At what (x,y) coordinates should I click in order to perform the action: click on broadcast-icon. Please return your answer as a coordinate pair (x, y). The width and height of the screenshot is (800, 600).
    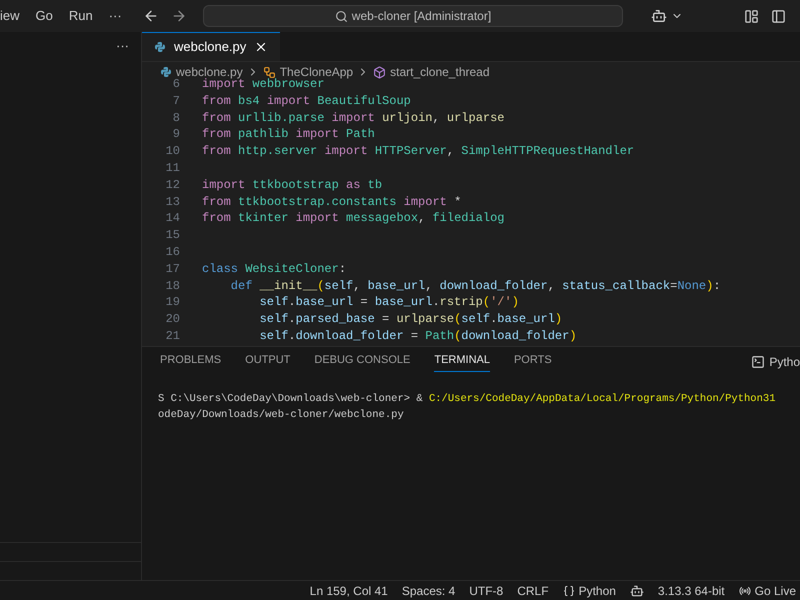
    Looking at the image, I should click on (744, 590).